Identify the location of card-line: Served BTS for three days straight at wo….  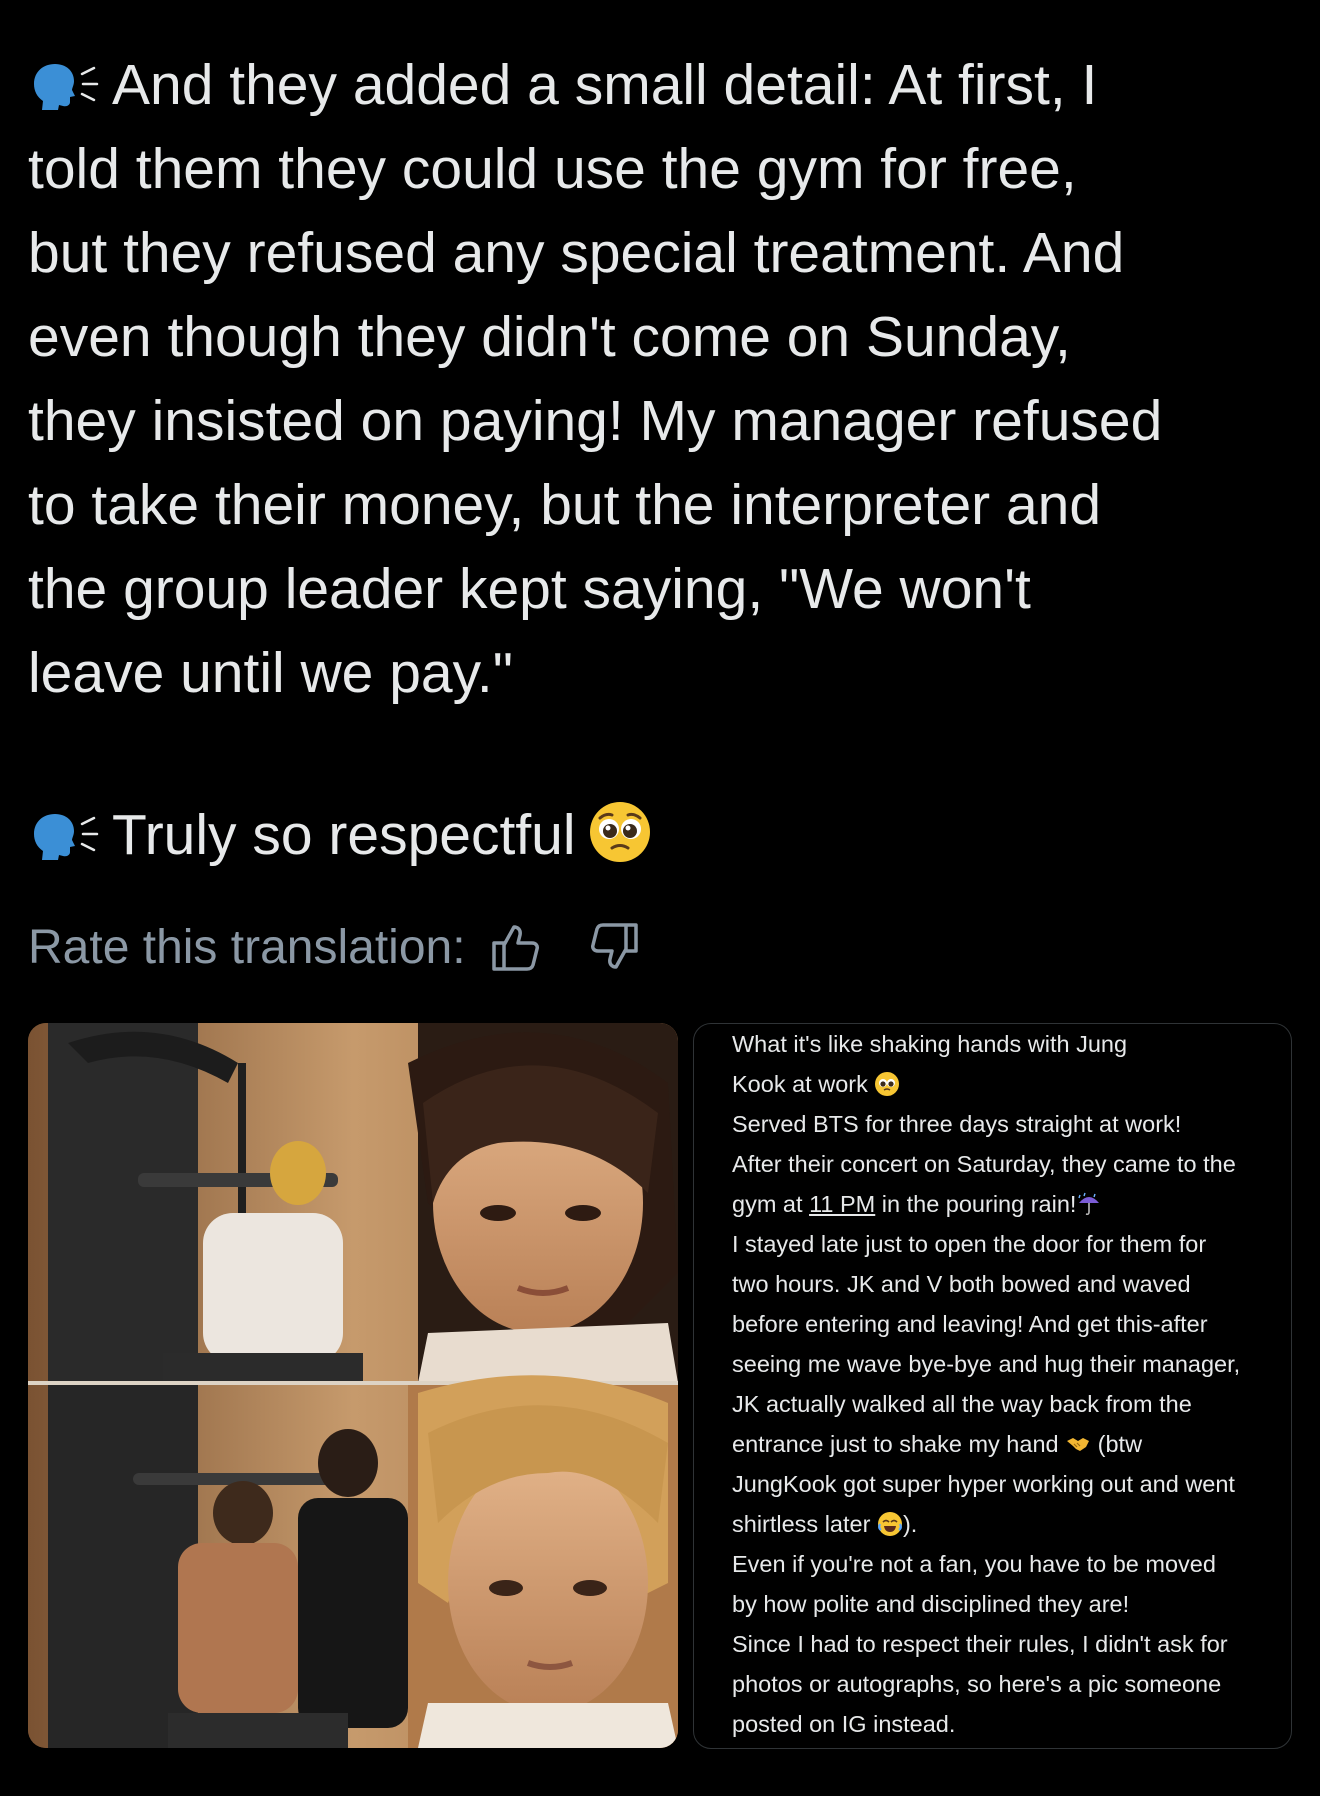
(957, 1124).